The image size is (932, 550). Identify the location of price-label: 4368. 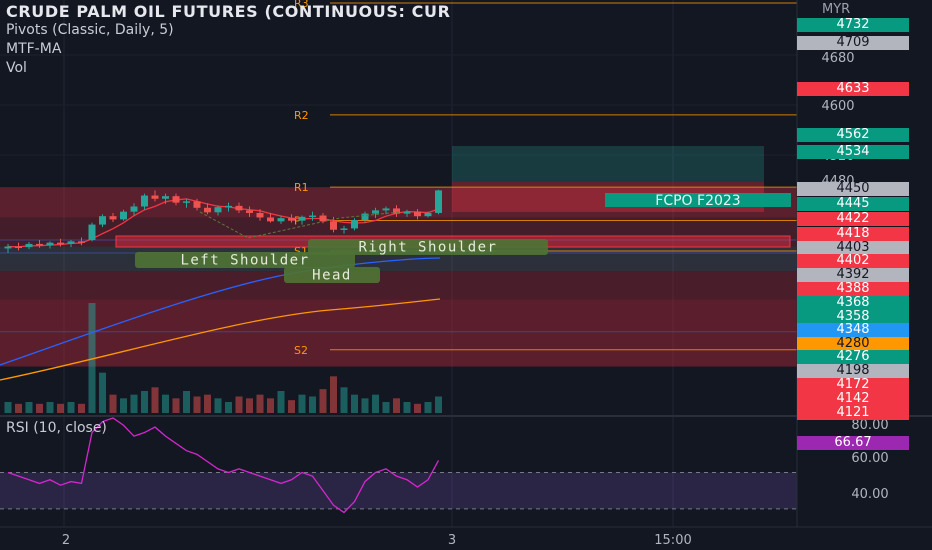
(853, 303).